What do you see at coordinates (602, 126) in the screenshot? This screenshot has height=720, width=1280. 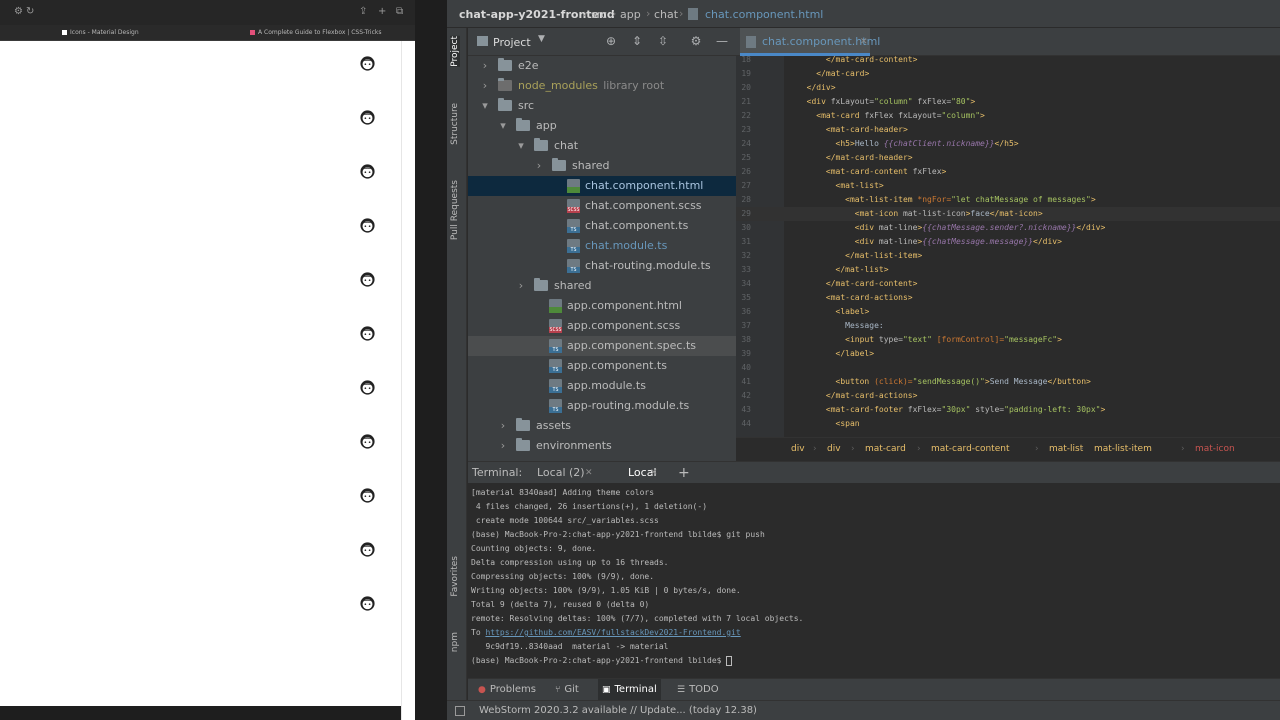 I see `tree-folder: ▾ app` at bounding box center [602, 126].